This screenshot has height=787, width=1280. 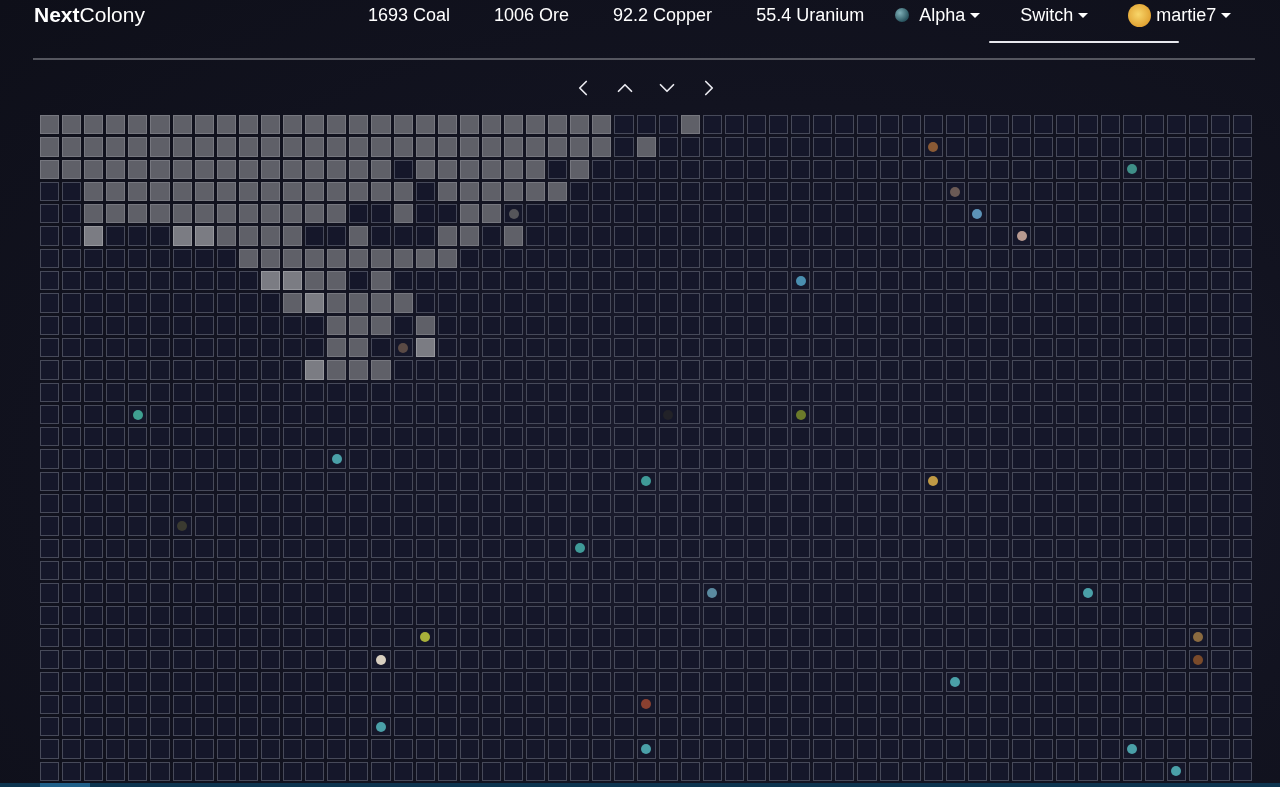 I want to click on resource-amount: 55.4 Uranium, so click(x=810, y=15).